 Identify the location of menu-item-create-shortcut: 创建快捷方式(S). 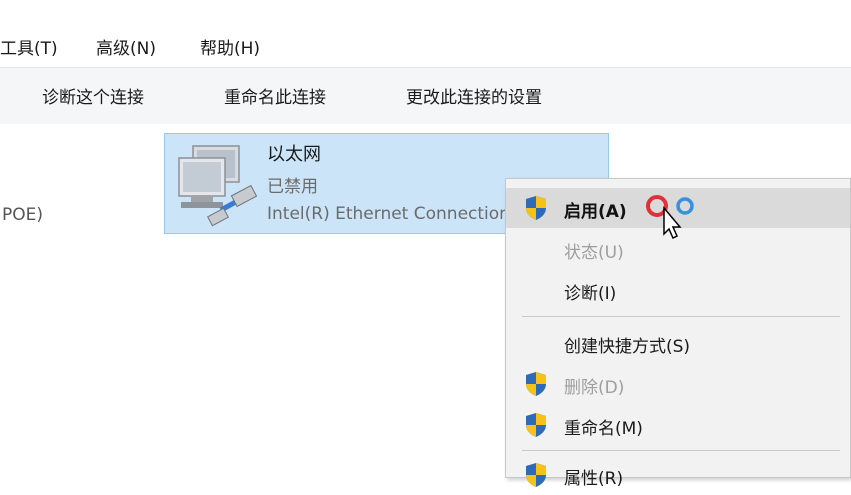
(678, 343).